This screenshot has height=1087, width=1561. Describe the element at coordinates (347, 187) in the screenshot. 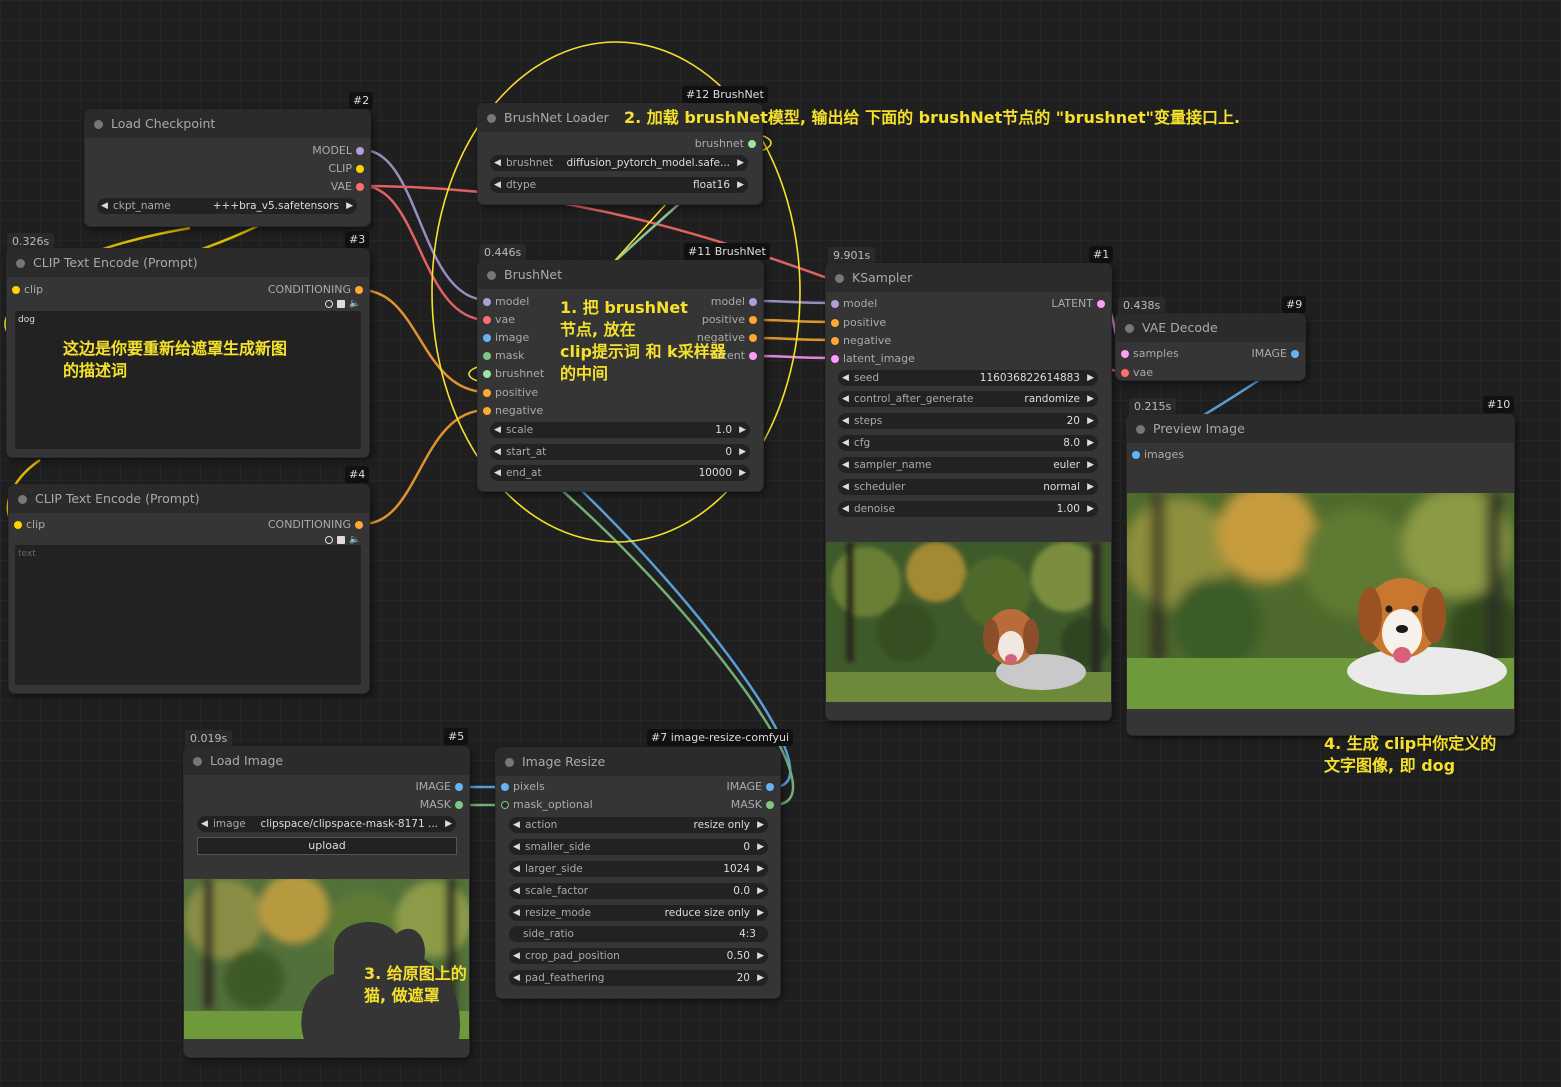

I see `output-vae: VAE` at that location.